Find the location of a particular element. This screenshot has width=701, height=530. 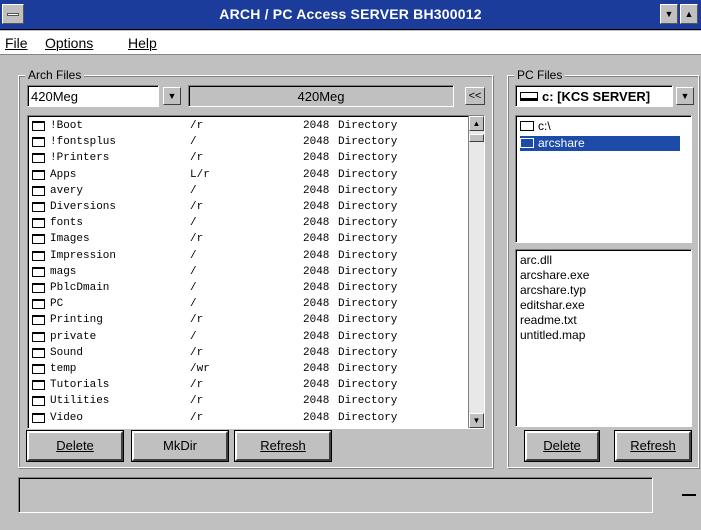

menu-file: File is located at coordinates (16, 43).